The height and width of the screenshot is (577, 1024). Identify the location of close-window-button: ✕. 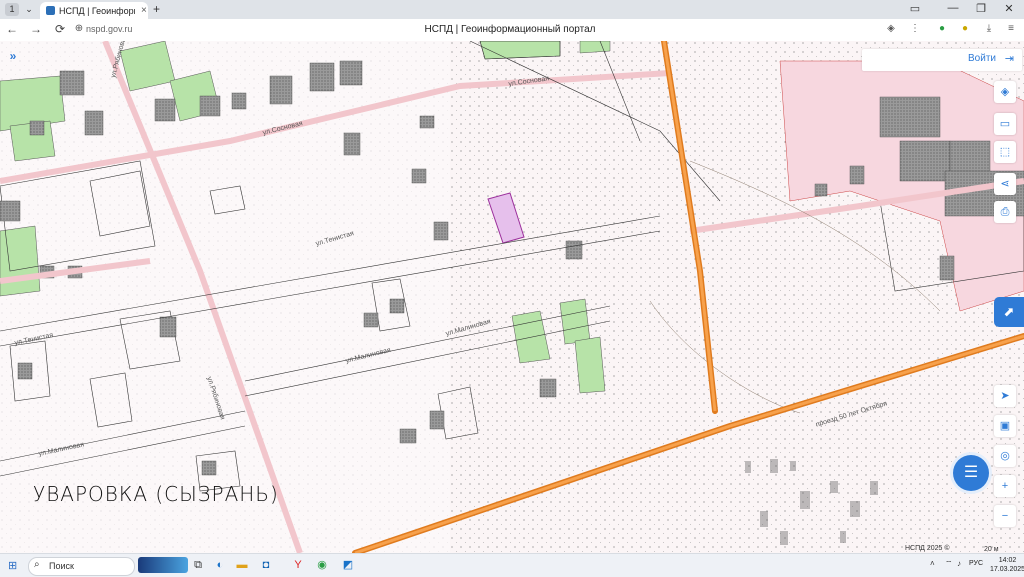
(1009, 8).